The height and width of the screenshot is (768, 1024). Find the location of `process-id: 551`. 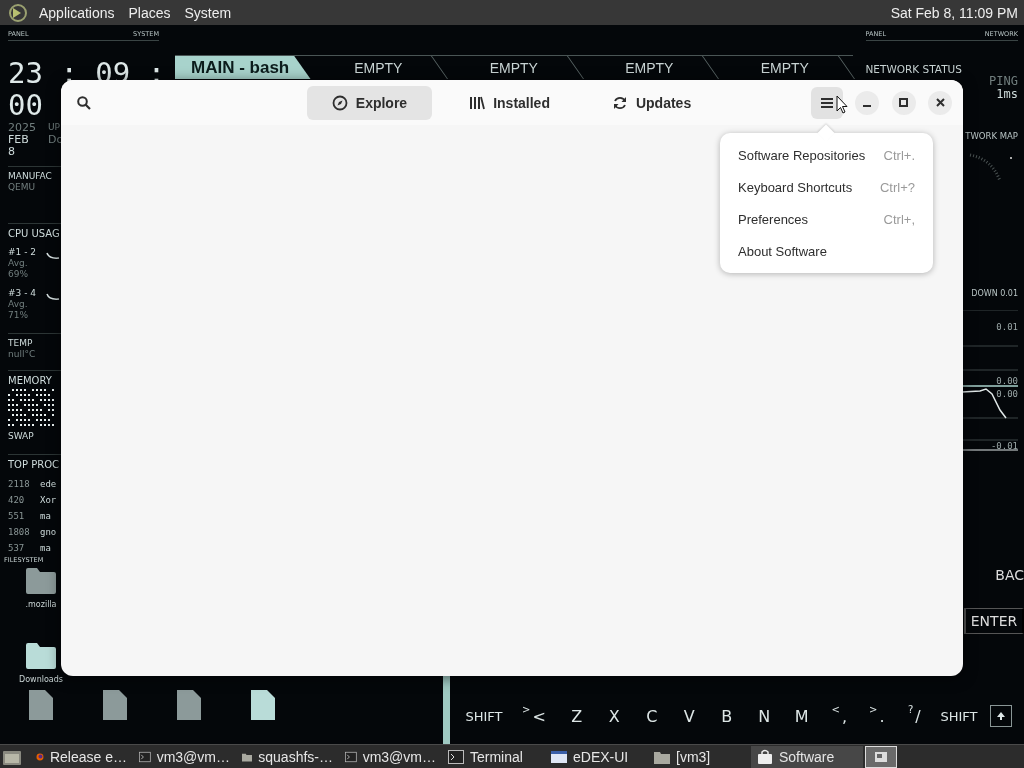

process-id: 551 is located at coordinates (17, 516).